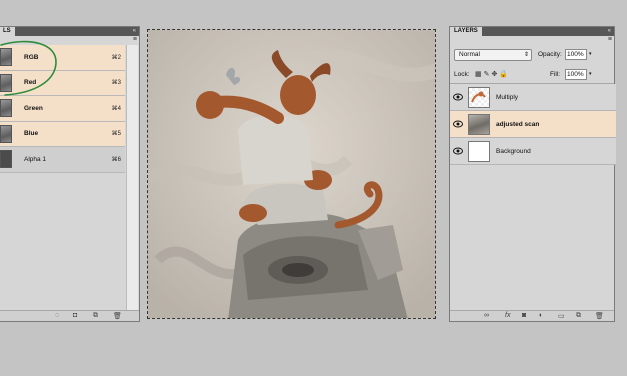 Image resolution: width=627 pixels, height=376 pixels. What do you see at coordinates (518, 124) in the screenshot?
I see `layer-name: adjusted scan` at bounding box center [518, 124].